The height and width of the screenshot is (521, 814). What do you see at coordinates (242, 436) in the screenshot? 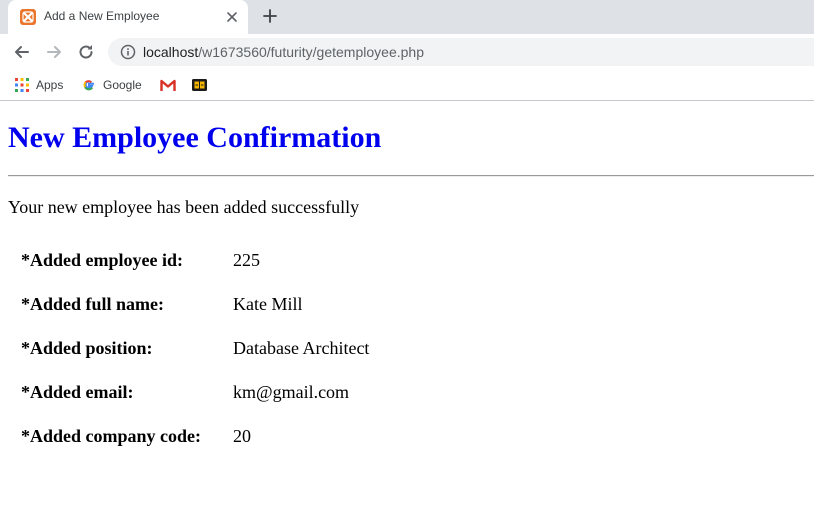
I see `detail-value: 20` at bounding box center [242, 436].